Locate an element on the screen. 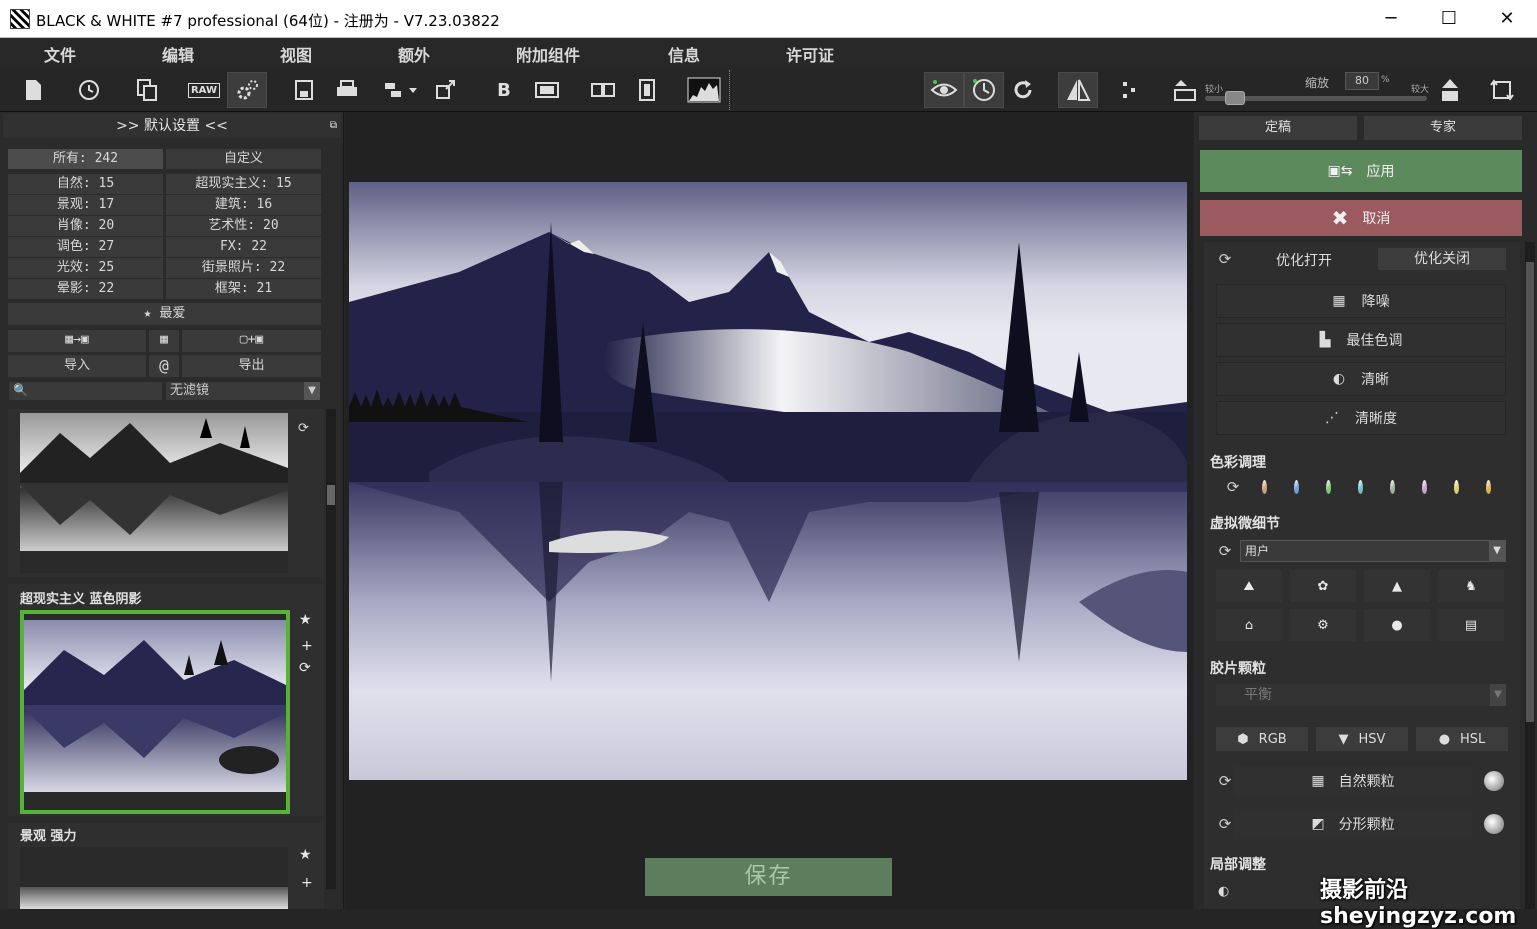 This screenshot has height=929, width=1537. compare-icon is located at coordinates (547, 90).